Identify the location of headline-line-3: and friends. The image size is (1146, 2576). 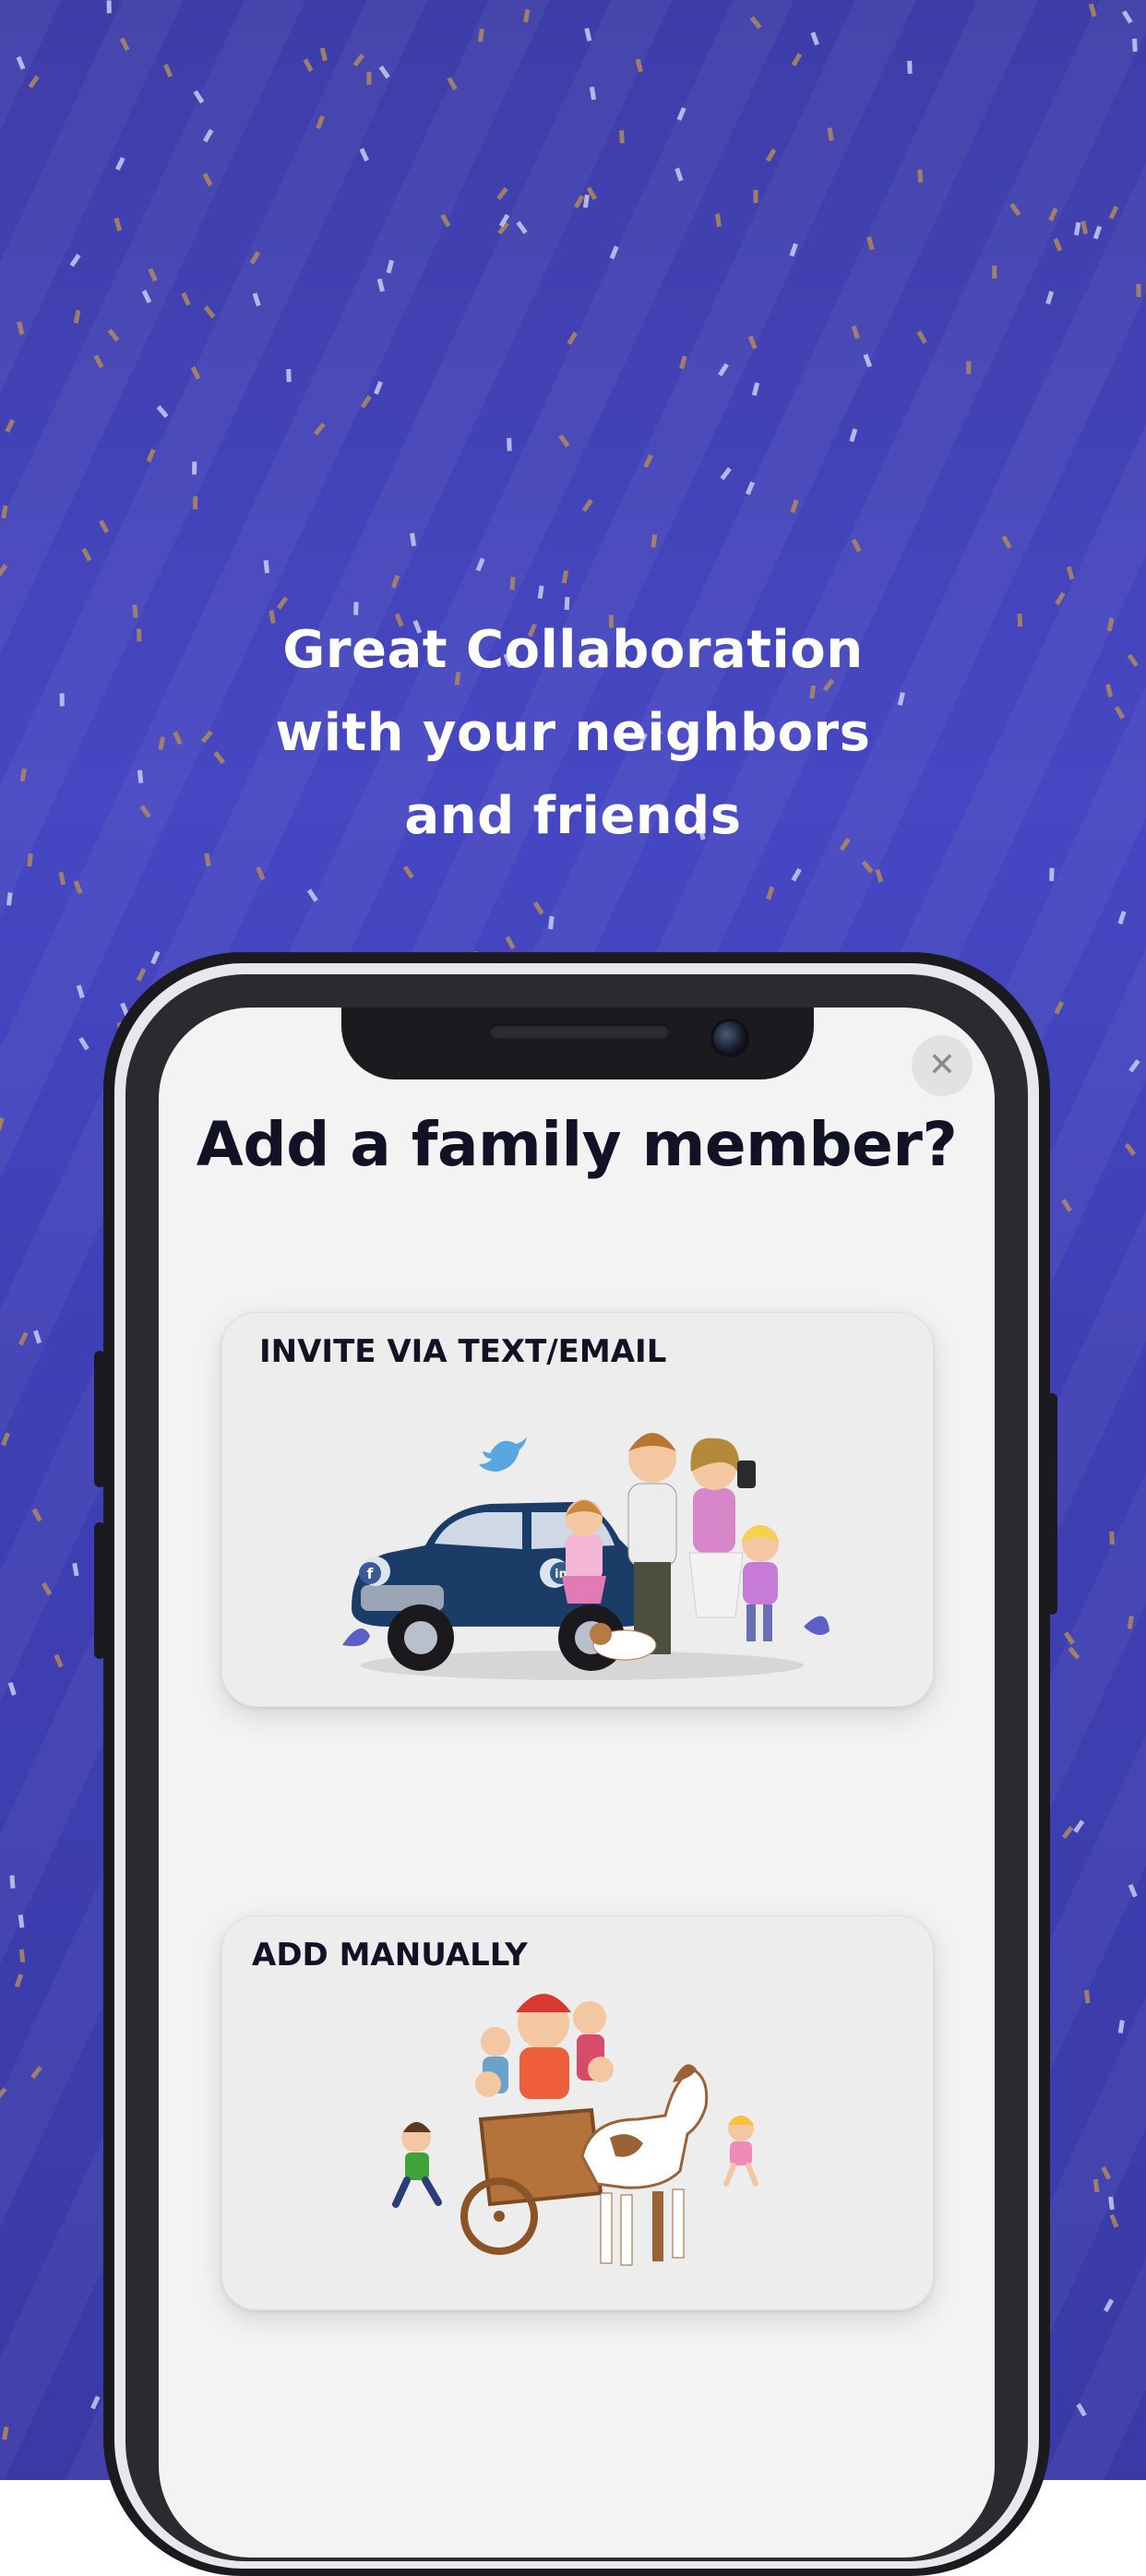
(573, 816).